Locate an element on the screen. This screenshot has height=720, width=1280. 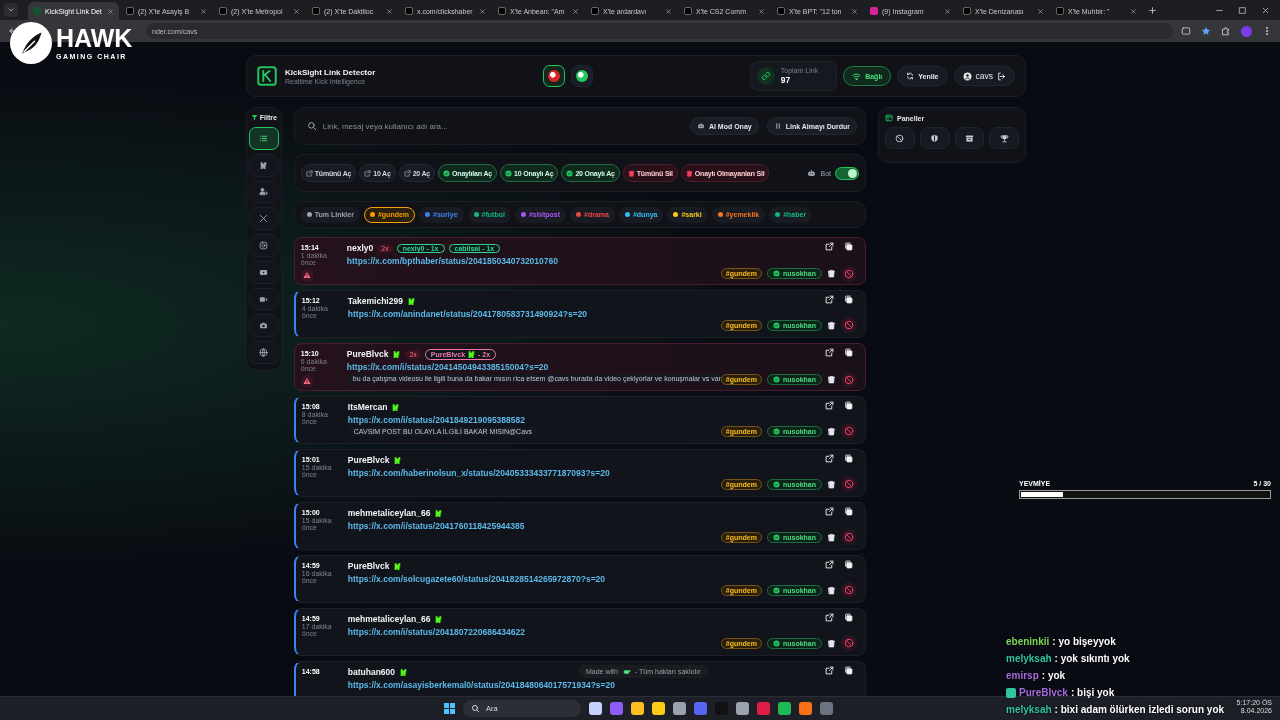
link-url: https://x.com/solcugazete60/status/2041828514265972870?s=20 is located at coordinates (534, 579).